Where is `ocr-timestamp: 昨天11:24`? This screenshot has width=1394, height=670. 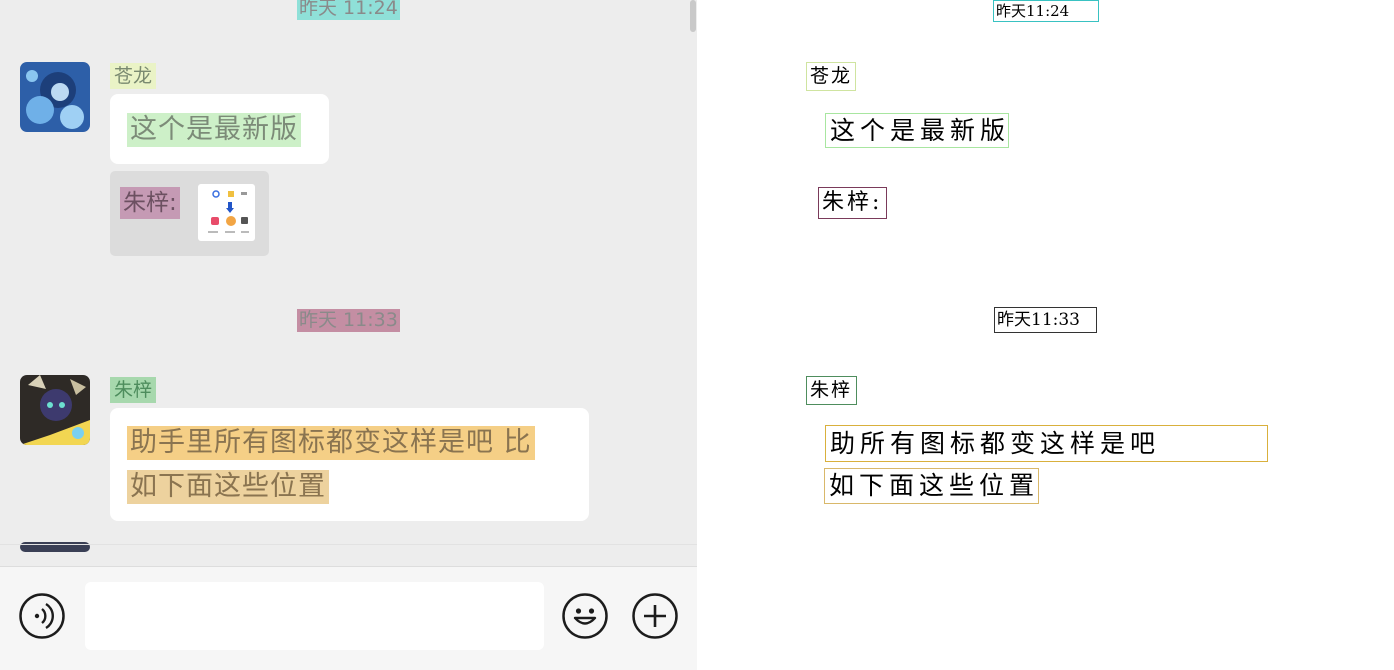 ocr-timestamp: 昨天11:24 is located at coordinates (1046, 11).